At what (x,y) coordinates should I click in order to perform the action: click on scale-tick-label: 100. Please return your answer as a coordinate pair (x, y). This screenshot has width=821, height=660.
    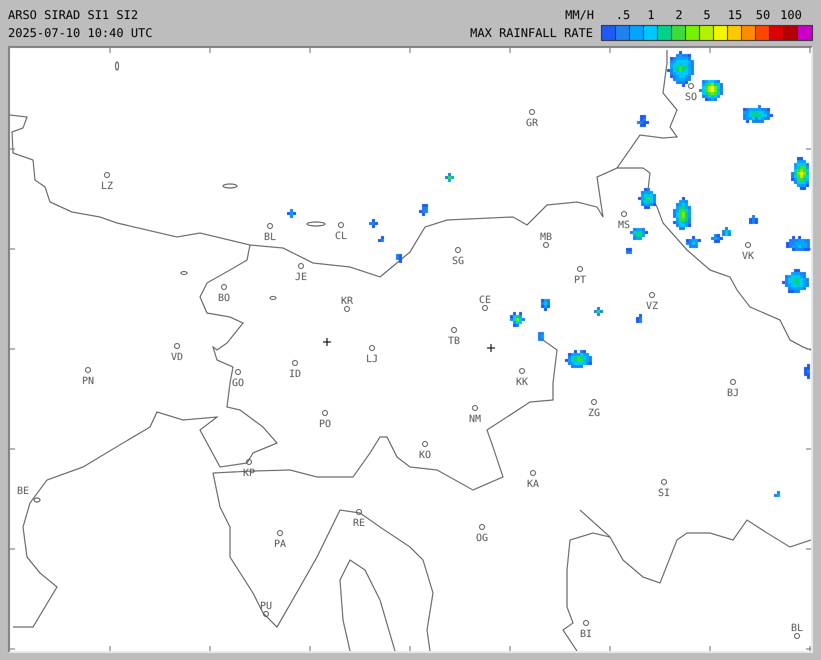
    Looking at the image, I should click on (791, 15).